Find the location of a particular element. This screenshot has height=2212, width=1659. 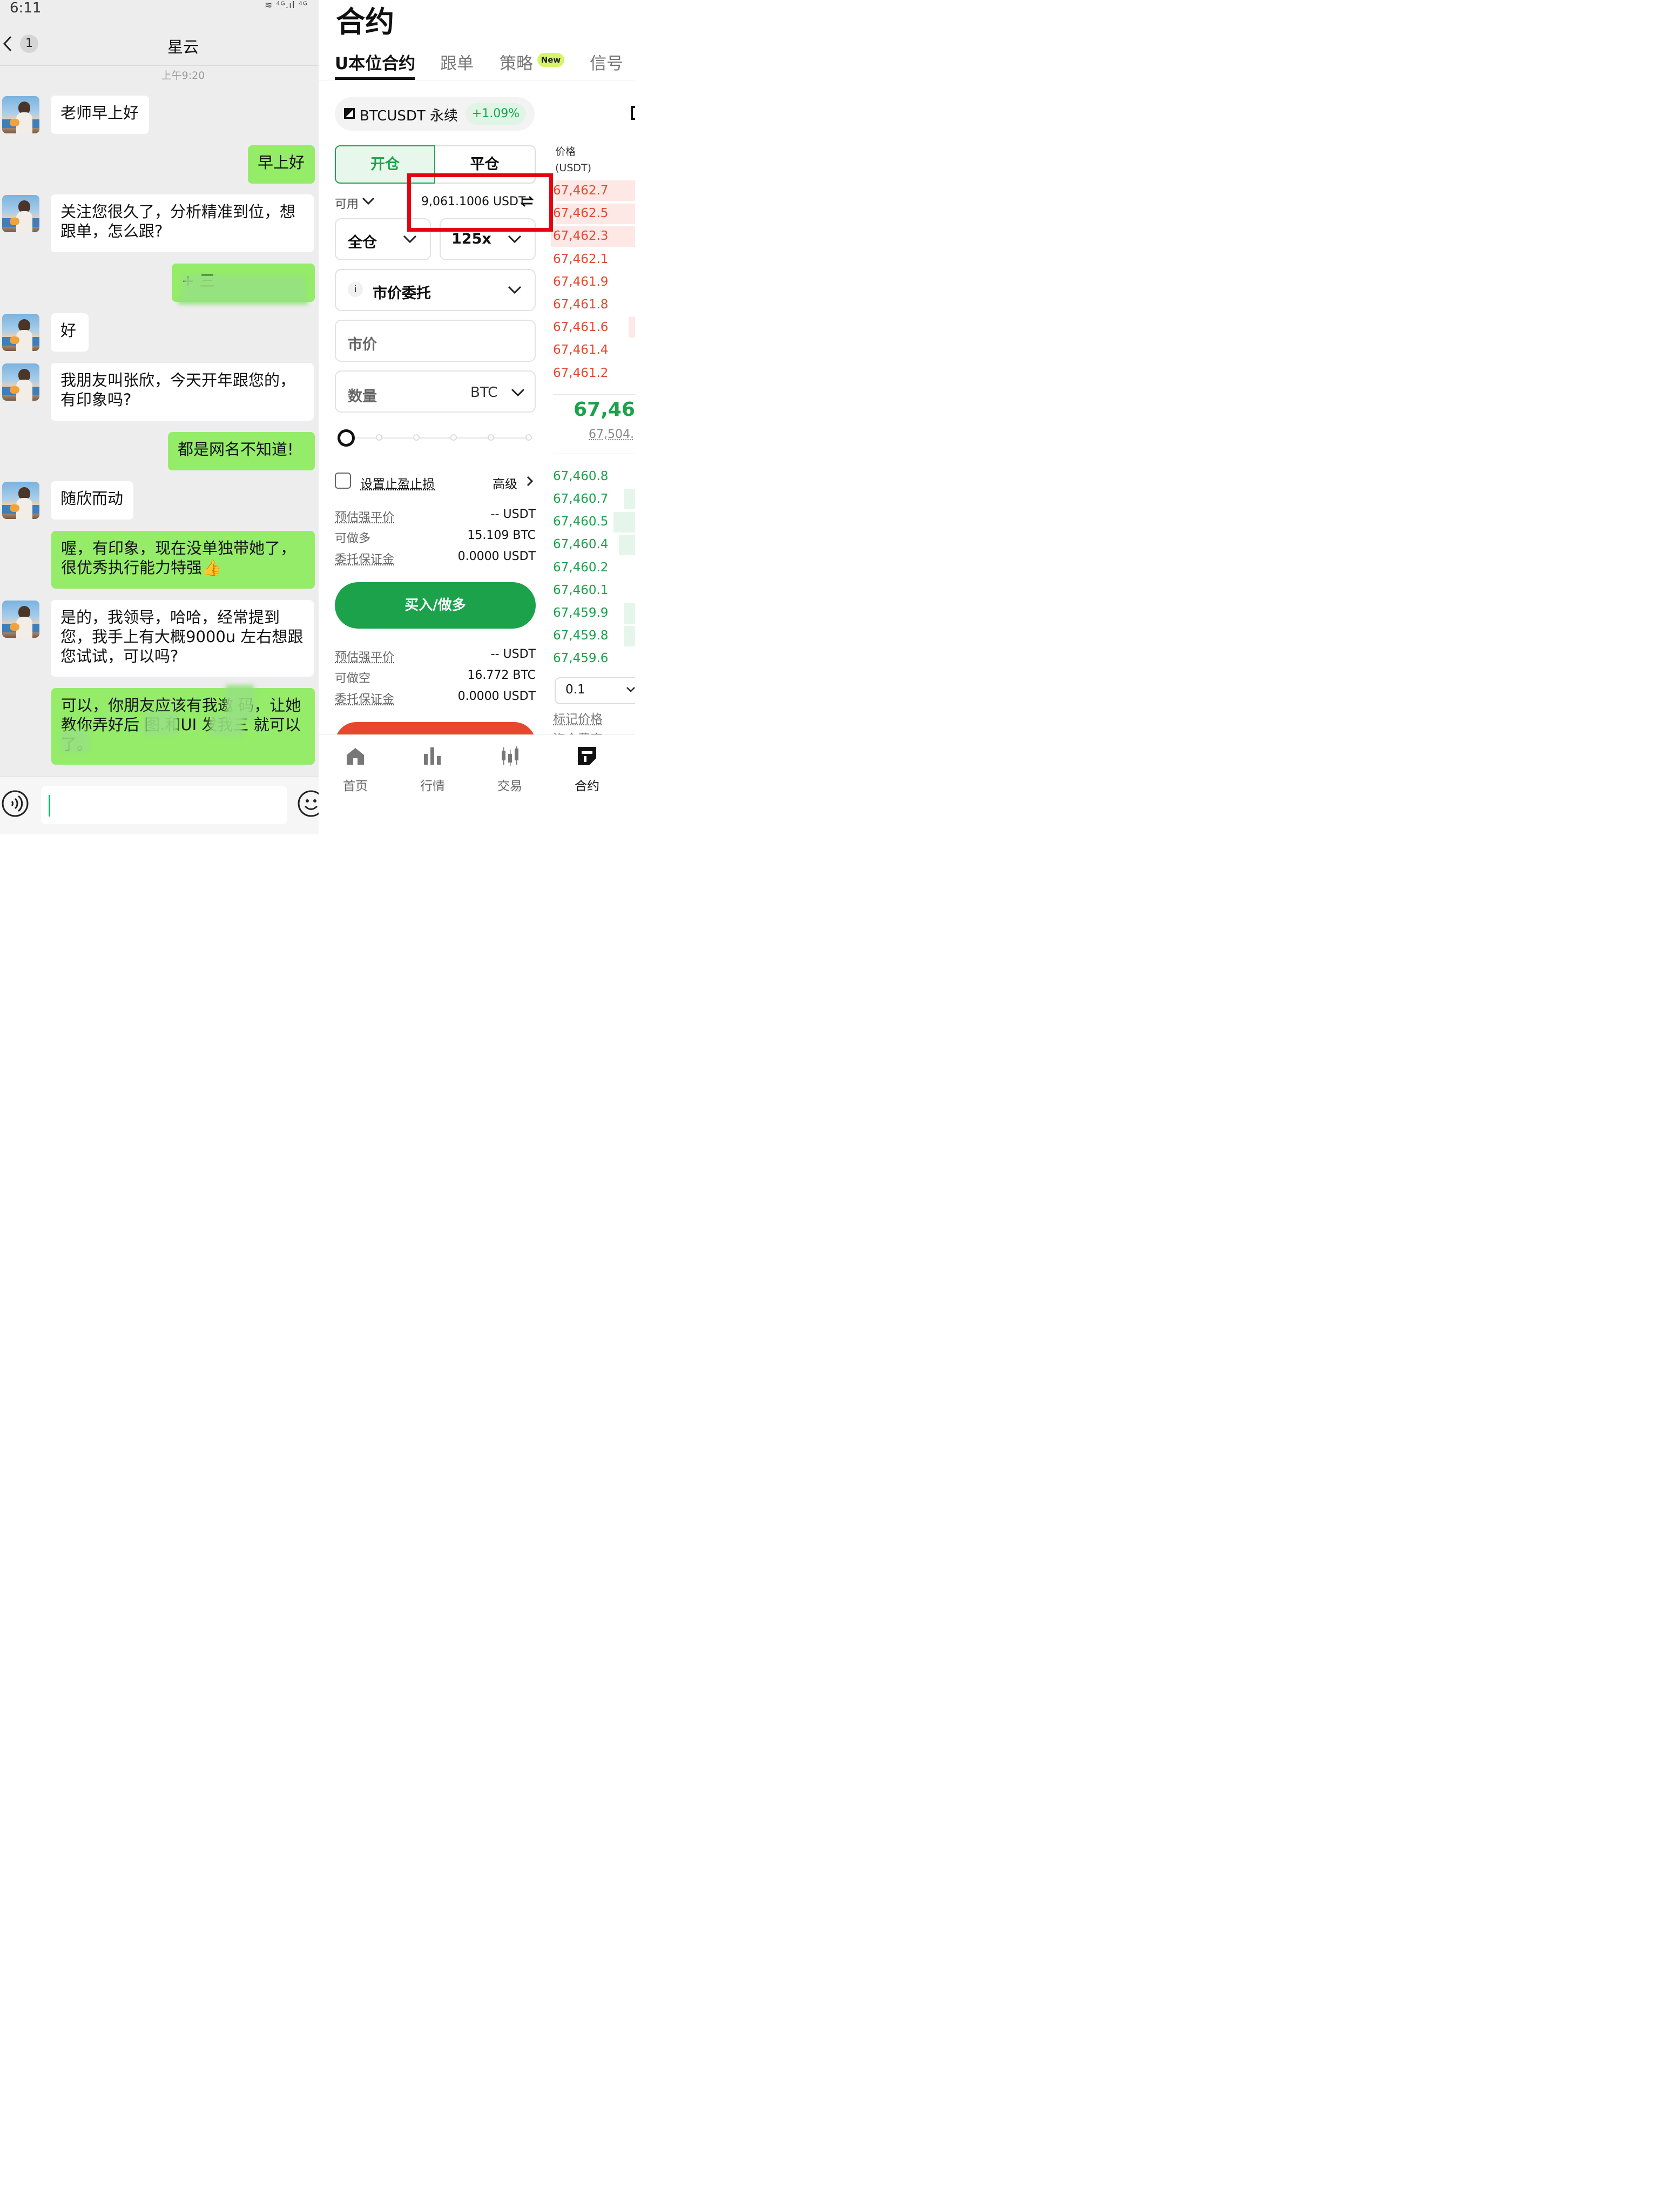

amount-slider-knob is located at coordinates (346, 438).